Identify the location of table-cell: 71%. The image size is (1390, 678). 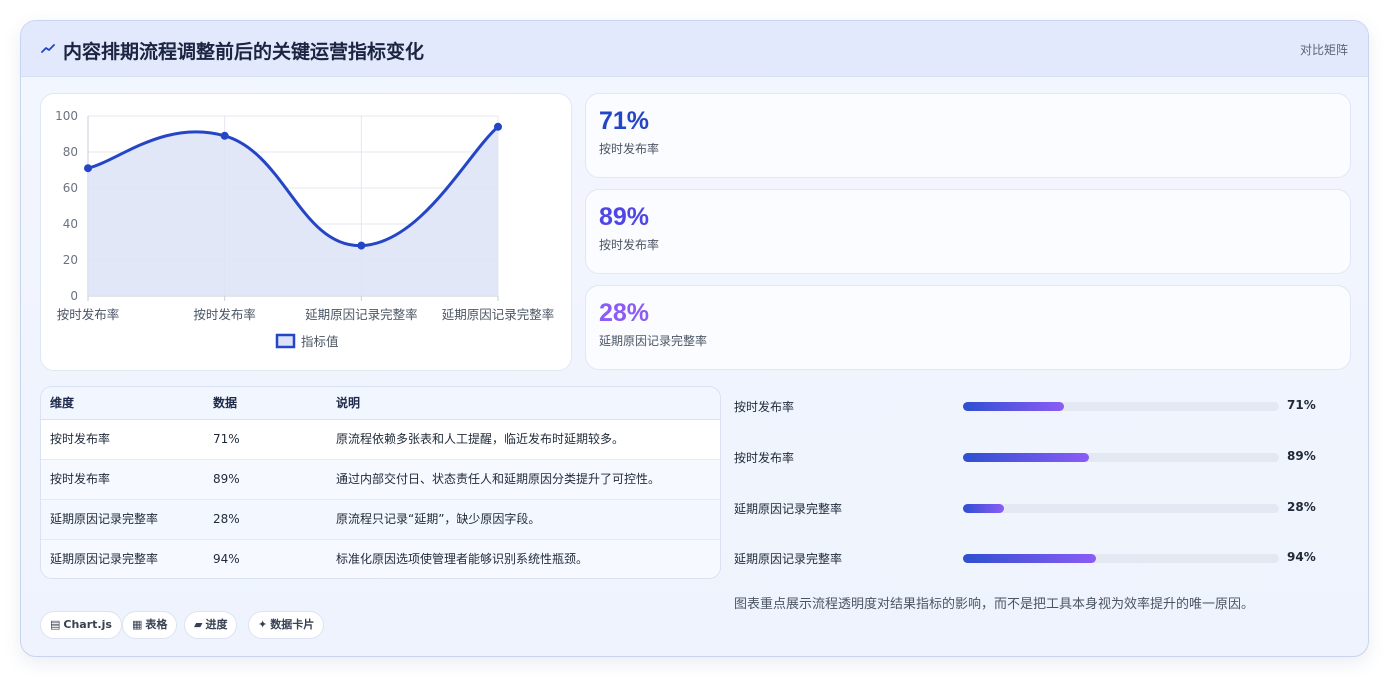
(226, 439).